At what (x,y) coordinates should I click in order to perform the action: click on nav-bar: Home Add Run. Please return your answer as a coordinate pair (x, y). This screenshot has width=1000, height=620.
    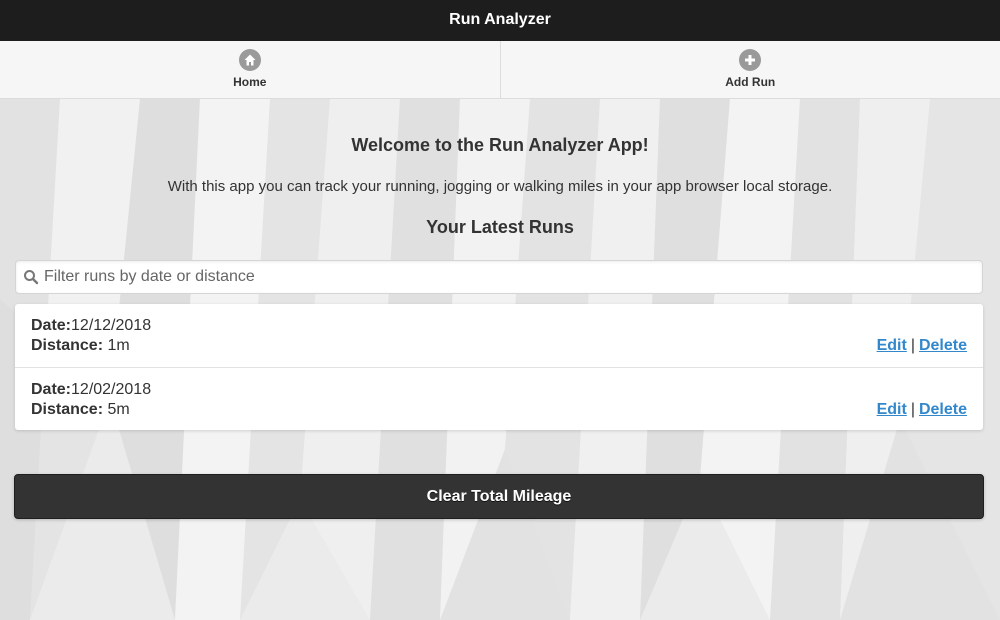
    Looking at the image, I should click on (500, 70).